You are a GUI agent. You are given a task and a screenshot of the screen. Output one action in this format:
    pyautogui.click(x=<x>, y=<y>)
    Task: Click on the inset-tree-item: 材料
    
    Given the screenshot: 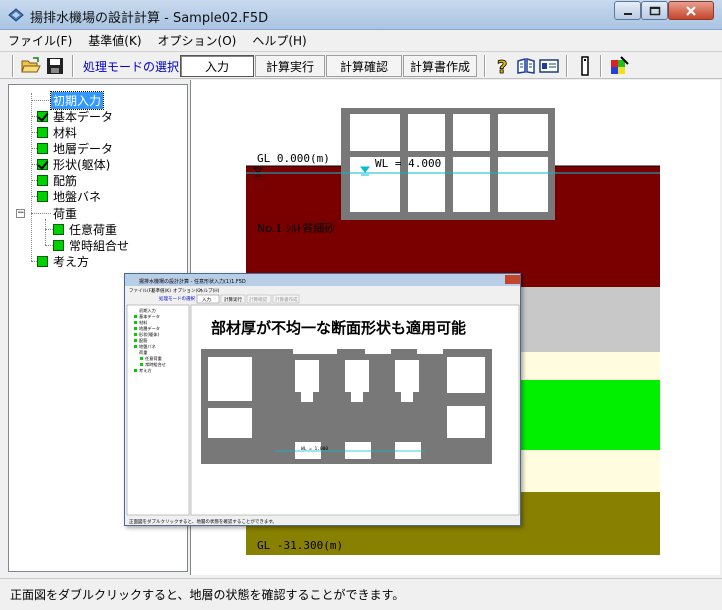 What is the action you would take?
    pyautogui.click(x=143, y=322)
    